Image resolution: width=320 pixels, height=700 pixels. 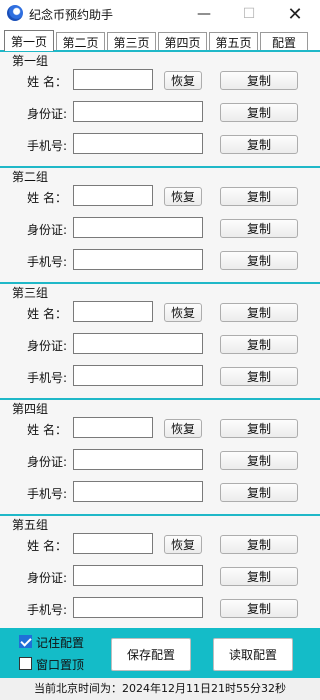 I want to click on maximize-button: ☐, so click(x=249, y=14).